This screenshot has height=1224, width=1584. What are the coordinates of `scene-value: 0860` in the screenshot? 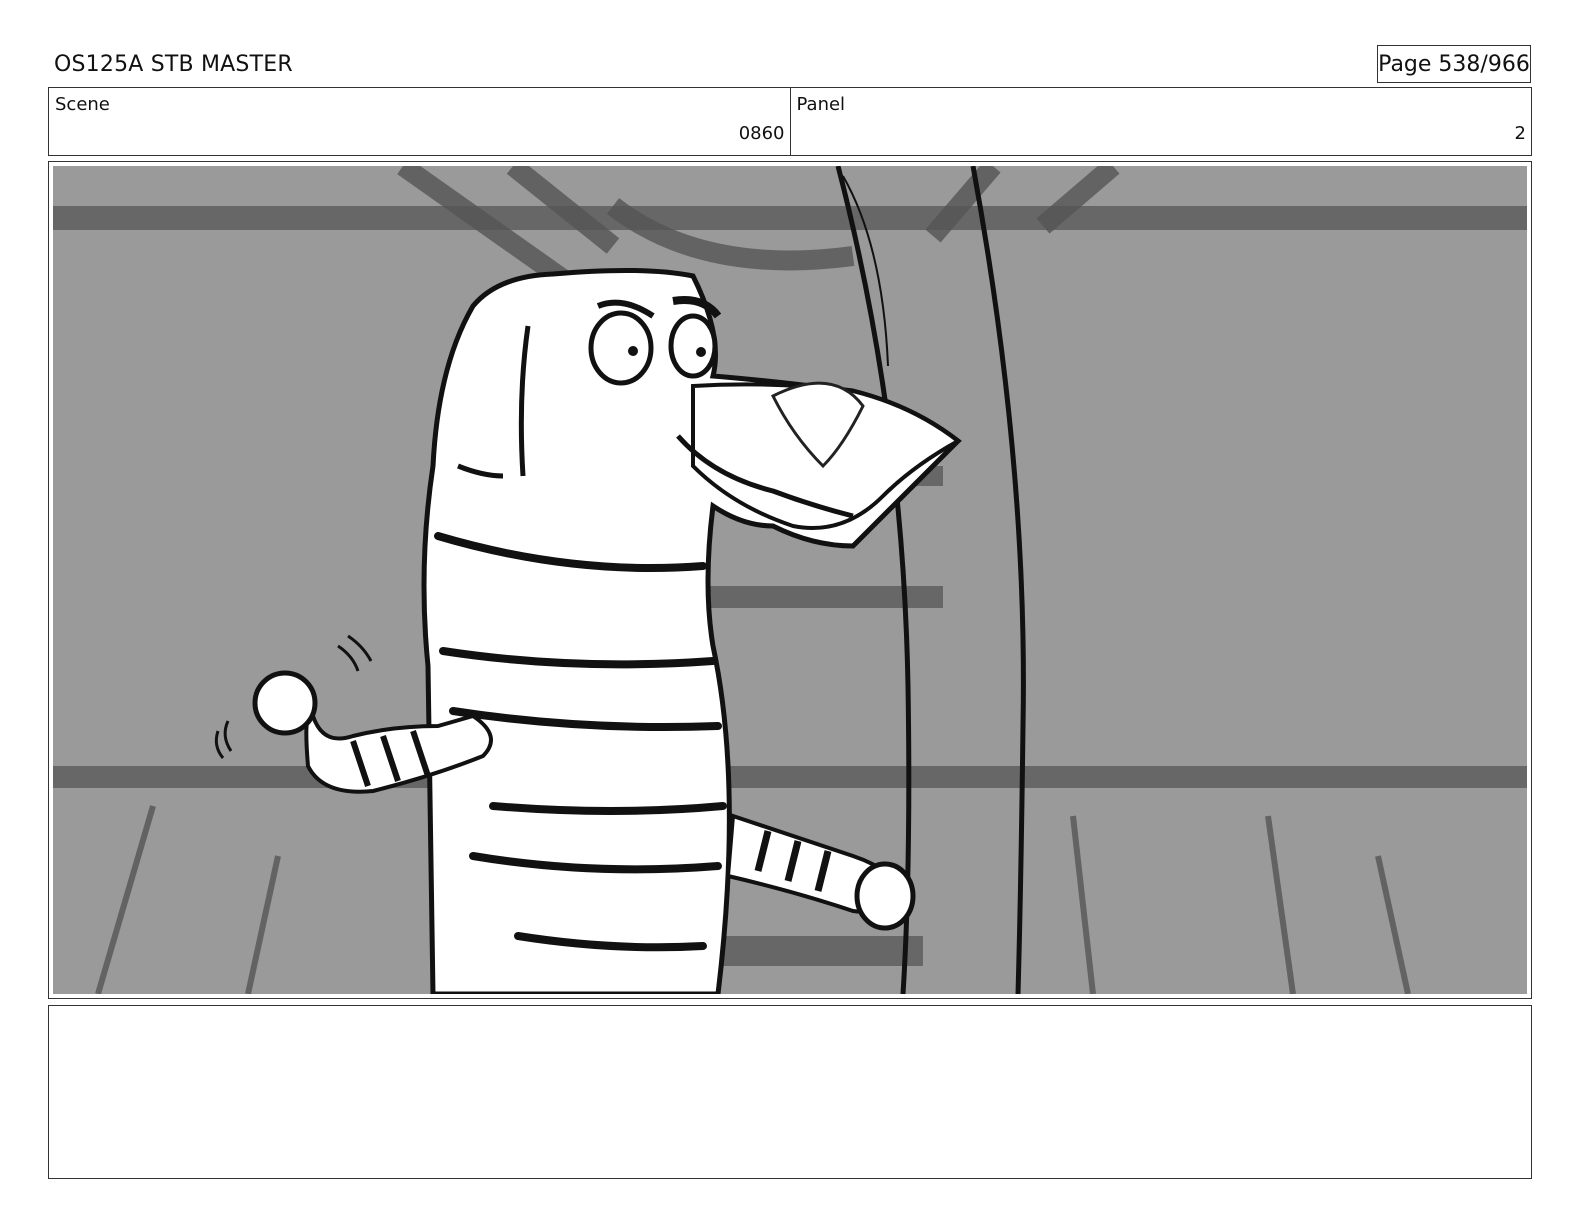 It's located at (761, 133).